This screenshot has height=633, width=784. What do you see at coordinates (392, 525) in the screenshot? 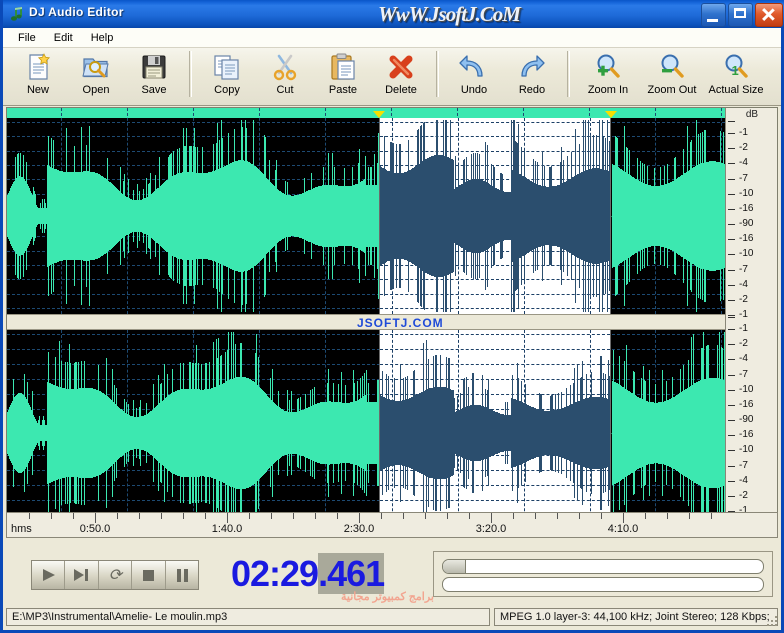
I see `time-ruler: hms 0:50.0 1:40.0 2:30.0 3:20.0 4:10.0` at bounding box center [392, 525].